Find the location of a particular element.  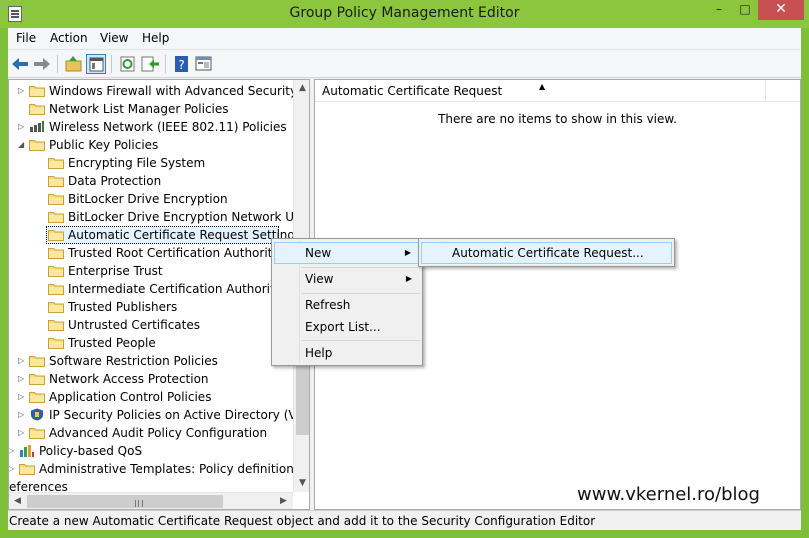

menu-view: View is located at coordinates (114, 38).